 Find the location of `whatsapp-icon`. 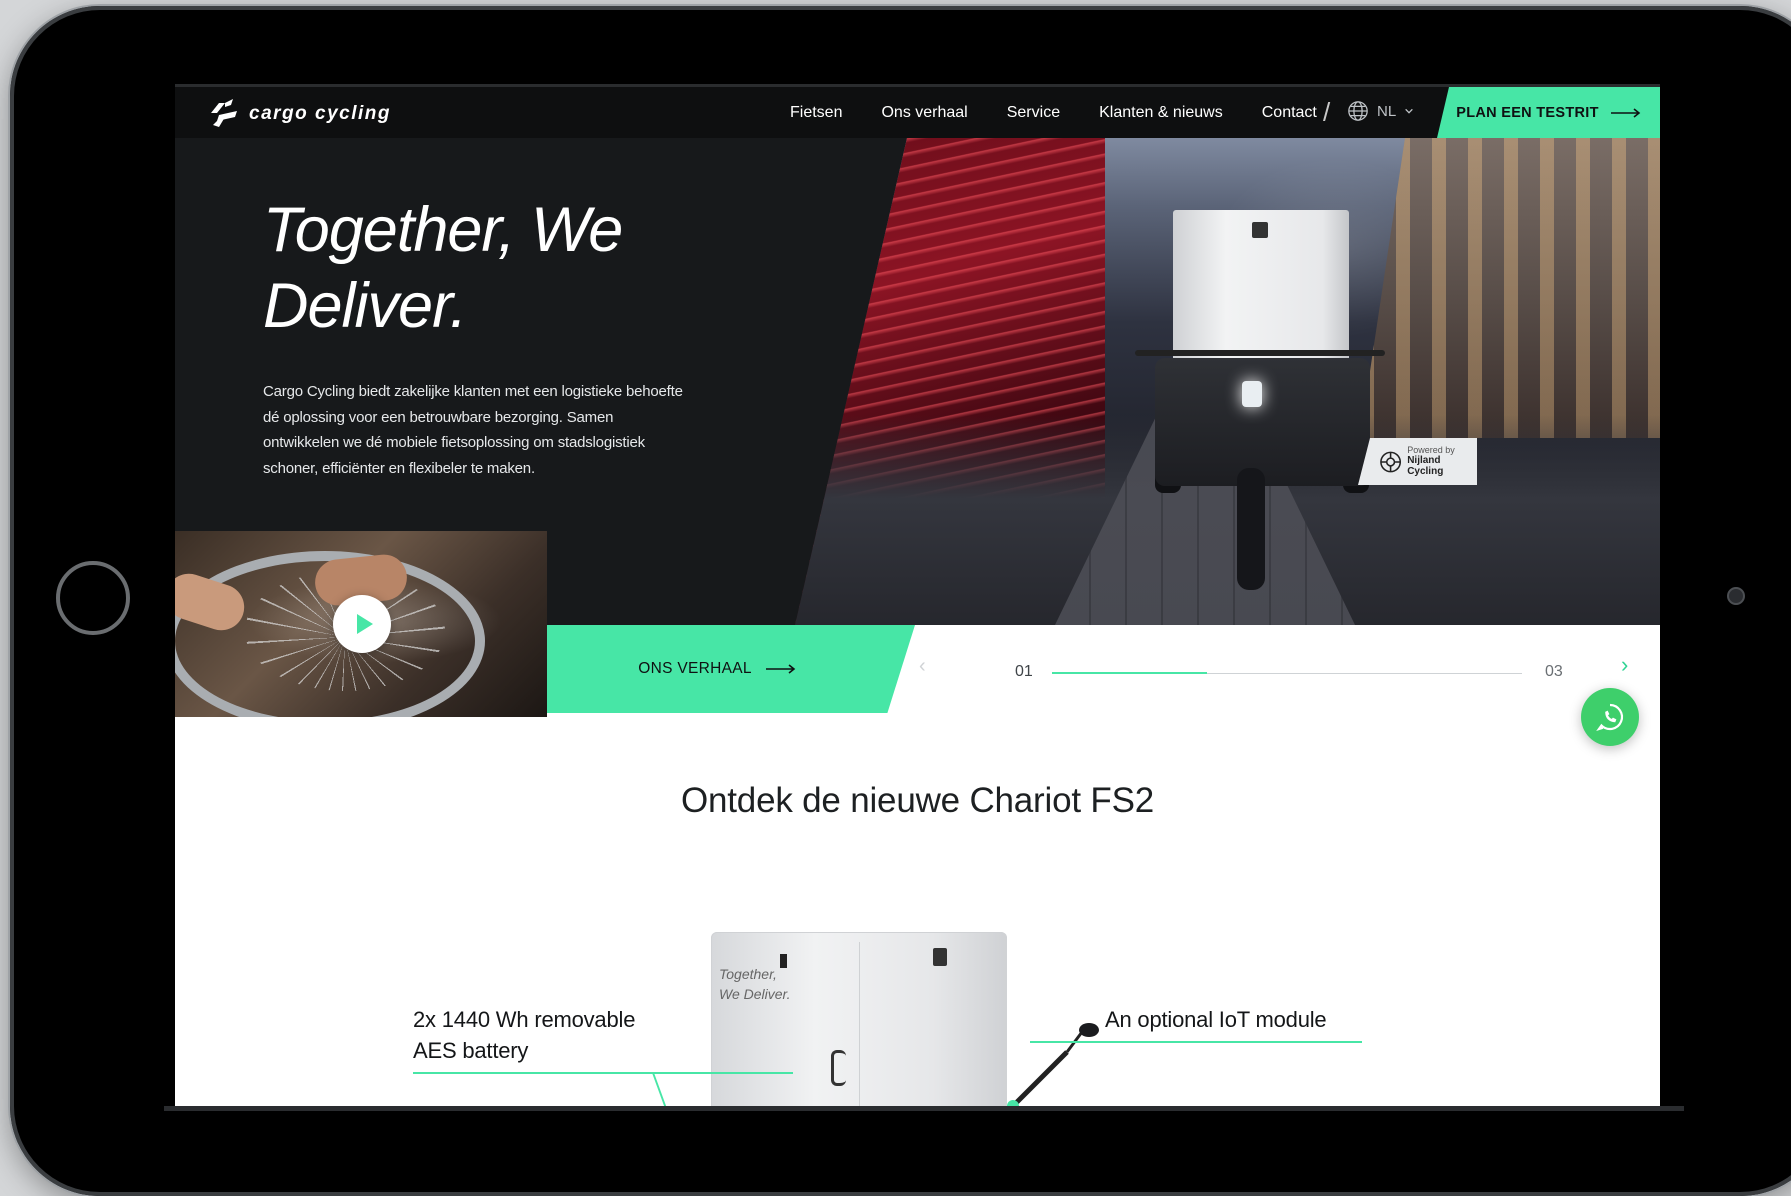

whatsapp-icon is located at coordinates (1610, 717).